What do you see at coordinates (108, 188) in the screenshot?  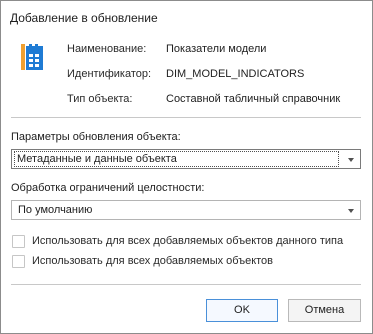 I see `integrity-label: Обработка ограничений целостности:` at bounding box center [108, 188].